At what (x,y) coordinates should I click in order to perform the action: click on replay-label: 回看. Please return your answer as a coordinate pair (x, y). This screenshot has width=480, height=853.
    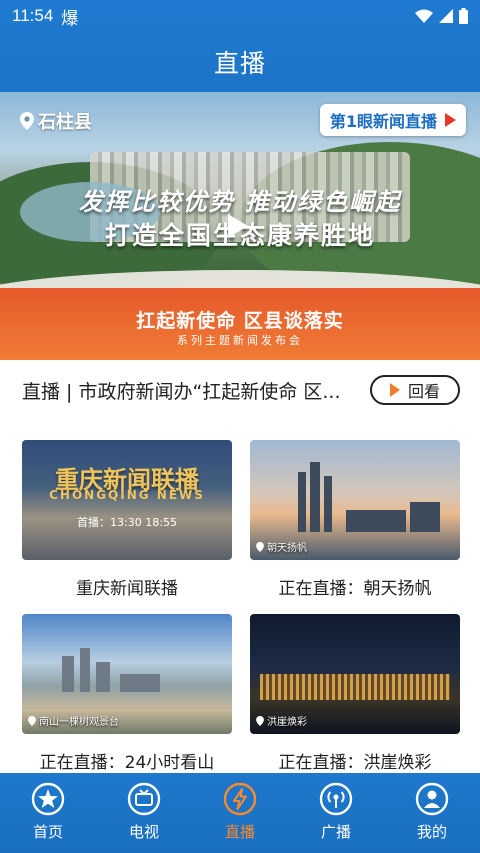
    Looking at the image, I should click on (423, 391).